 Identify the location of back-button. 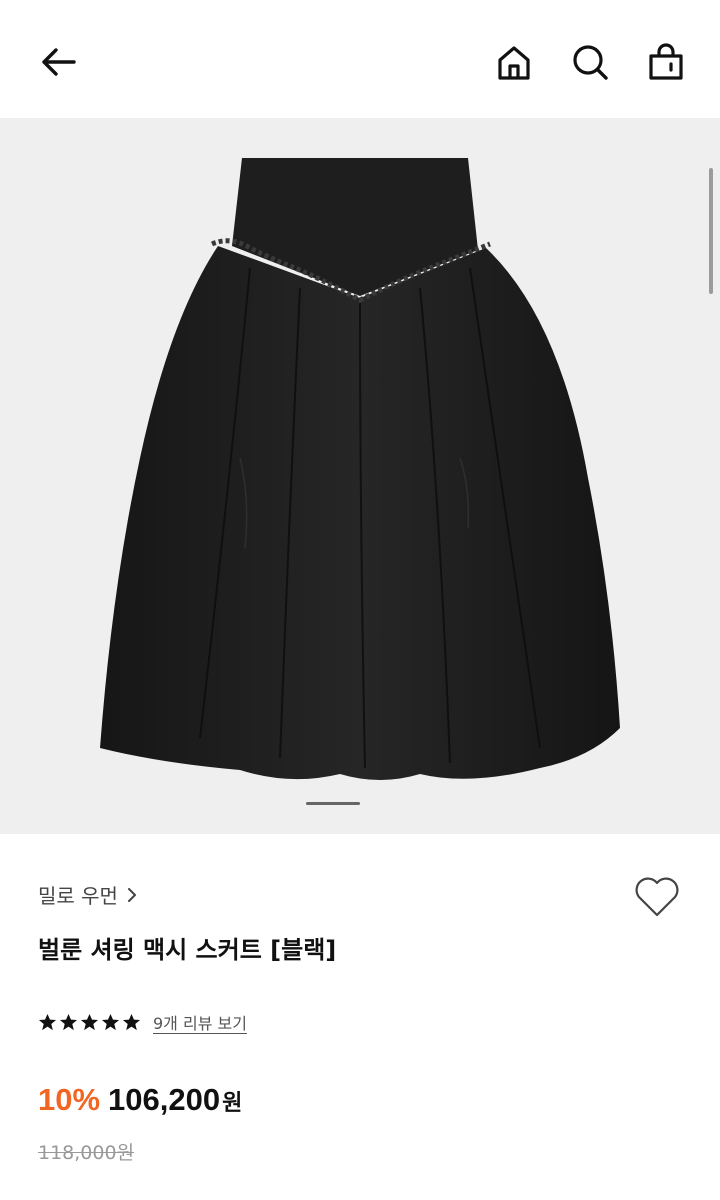
(58, 62).